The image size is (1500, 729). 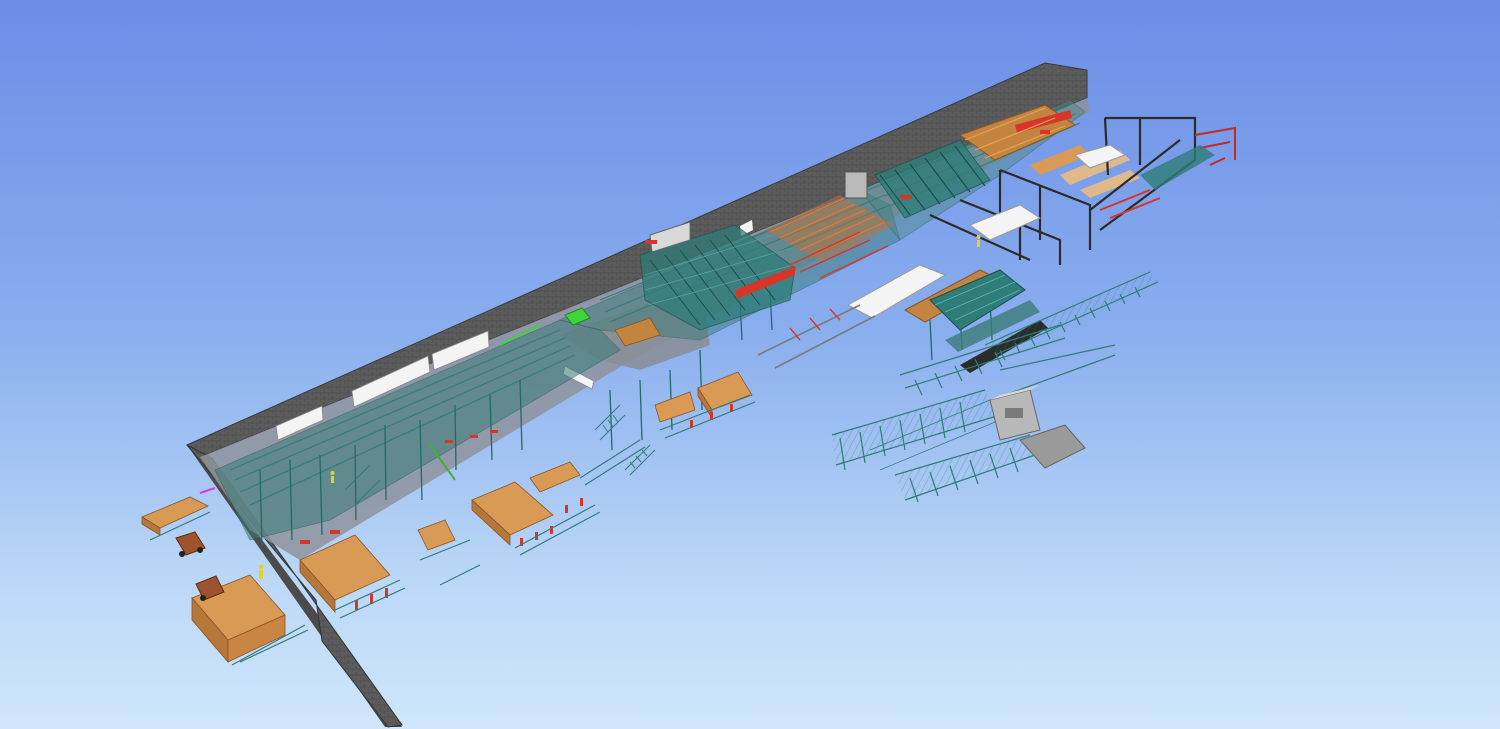 What do you see at coordinates (816, 336) in the screenshot?
I see `transfer-rail` at bounding box center [816, 336].